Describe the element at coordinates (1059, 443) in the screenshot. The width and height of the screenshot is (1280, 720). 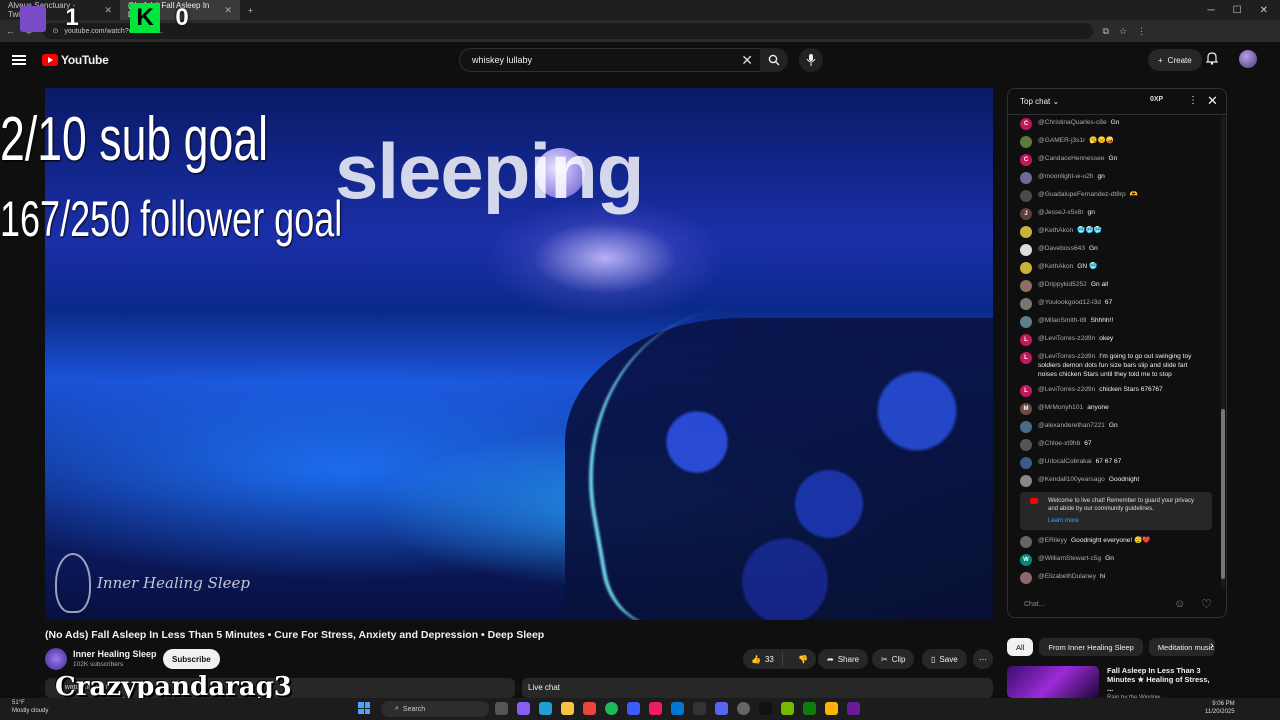
I see `chat-username: @Chloe-xt9hb` at that location.